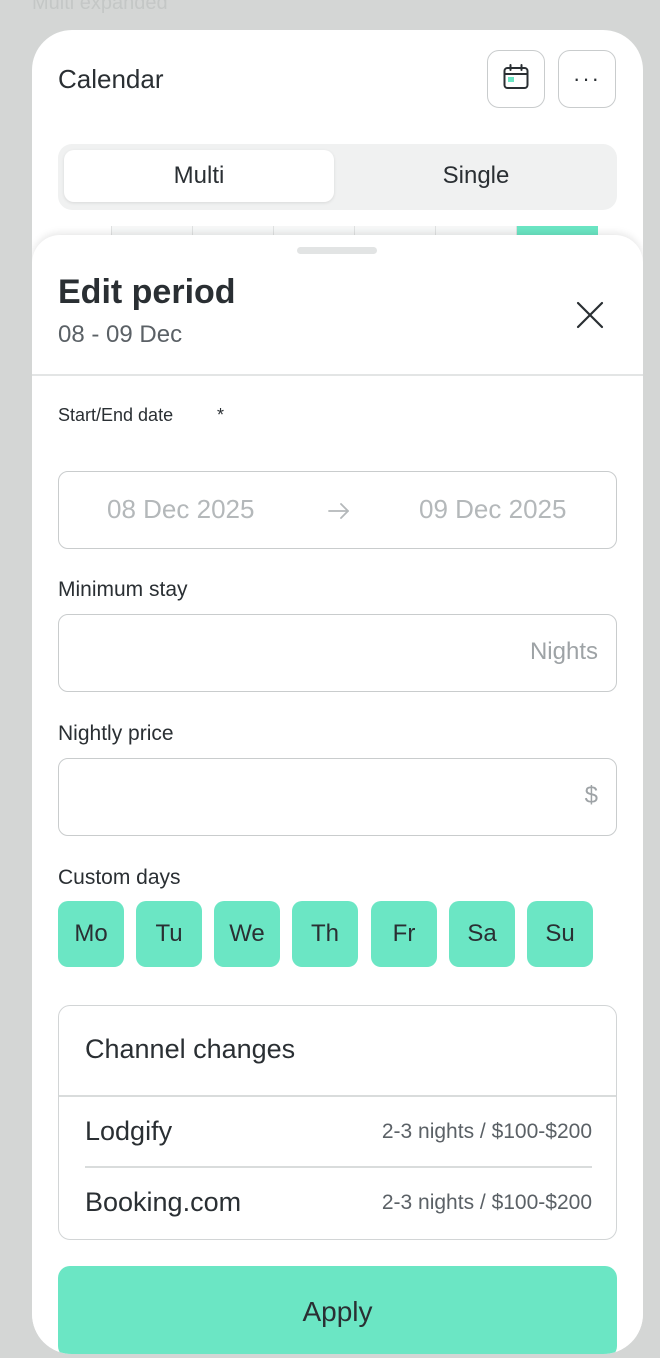 Image resolution: width=660 pixels, height=1358 pixels. What do you see at coordinates (563, 651) in the screenshot?
I see `nights-suffix: Nights` at bounding box center [563, 651].